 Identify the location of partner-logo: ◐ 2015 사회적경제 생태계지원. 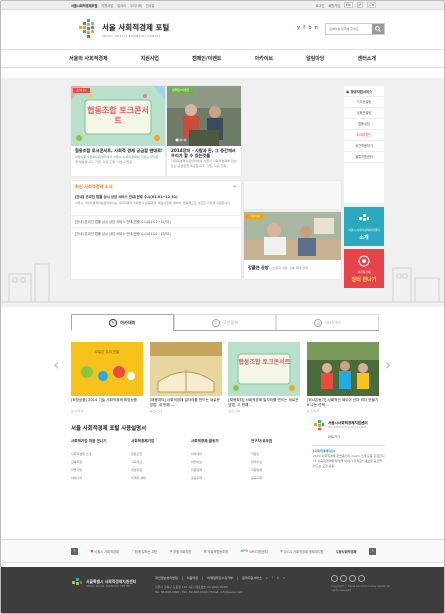
(301, 551).